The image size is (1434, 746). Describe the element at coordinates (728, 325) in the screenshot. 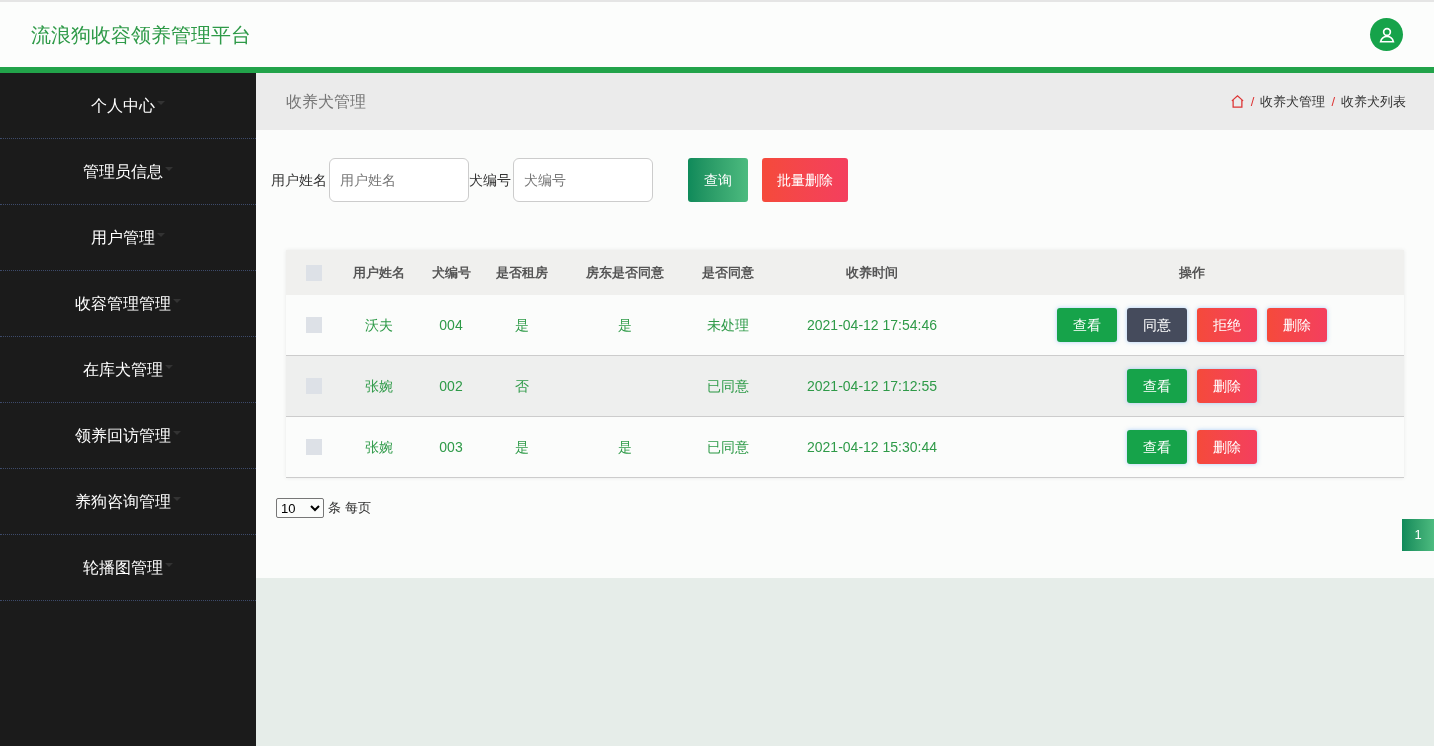

I see `table-cell-text: 未处理` at that location.